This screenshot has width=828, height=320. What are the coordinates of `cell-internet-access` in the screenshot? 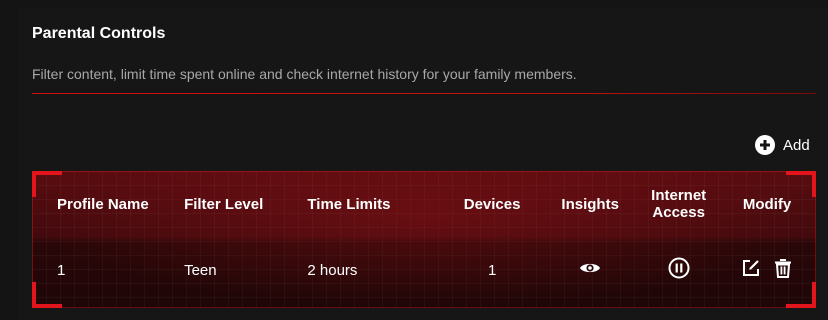 It's located at (678, 270).